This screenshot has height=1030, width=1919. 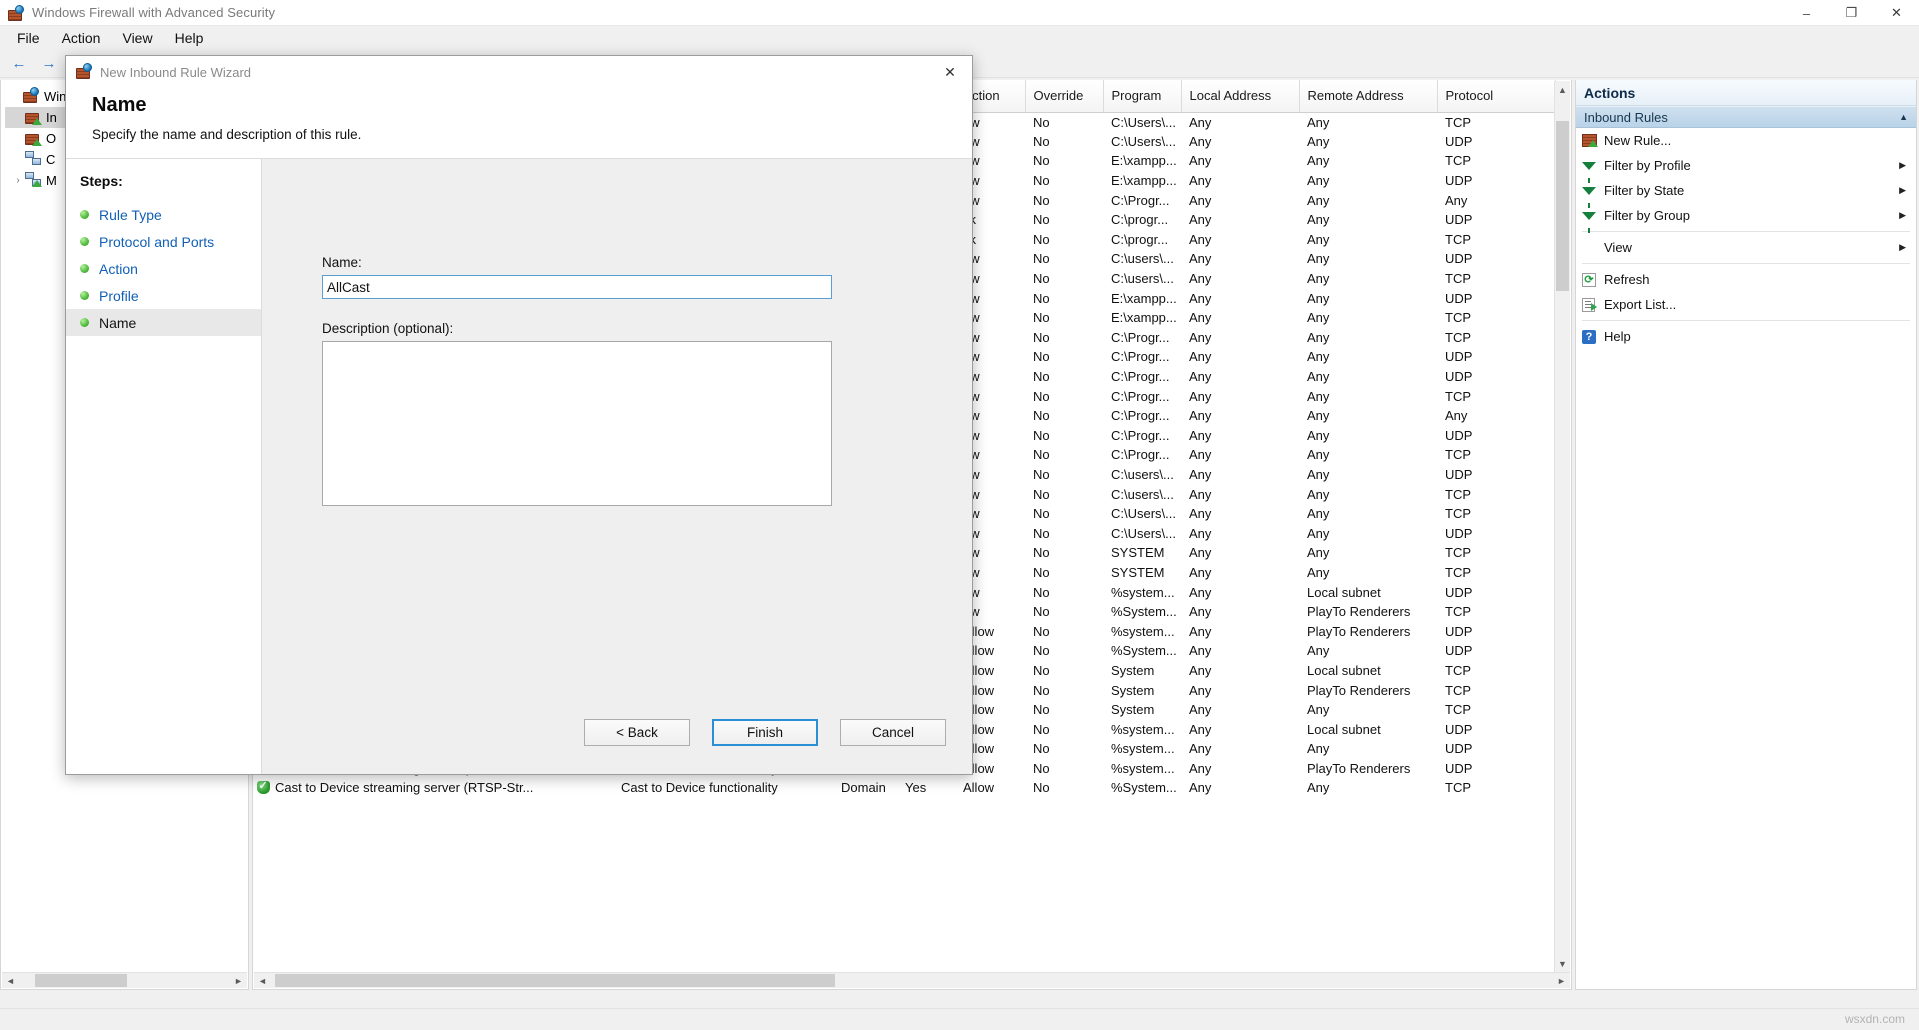 I want to click on action-filter-by-profile: Filter by Profile ▶, so click(x=1746, y=168).